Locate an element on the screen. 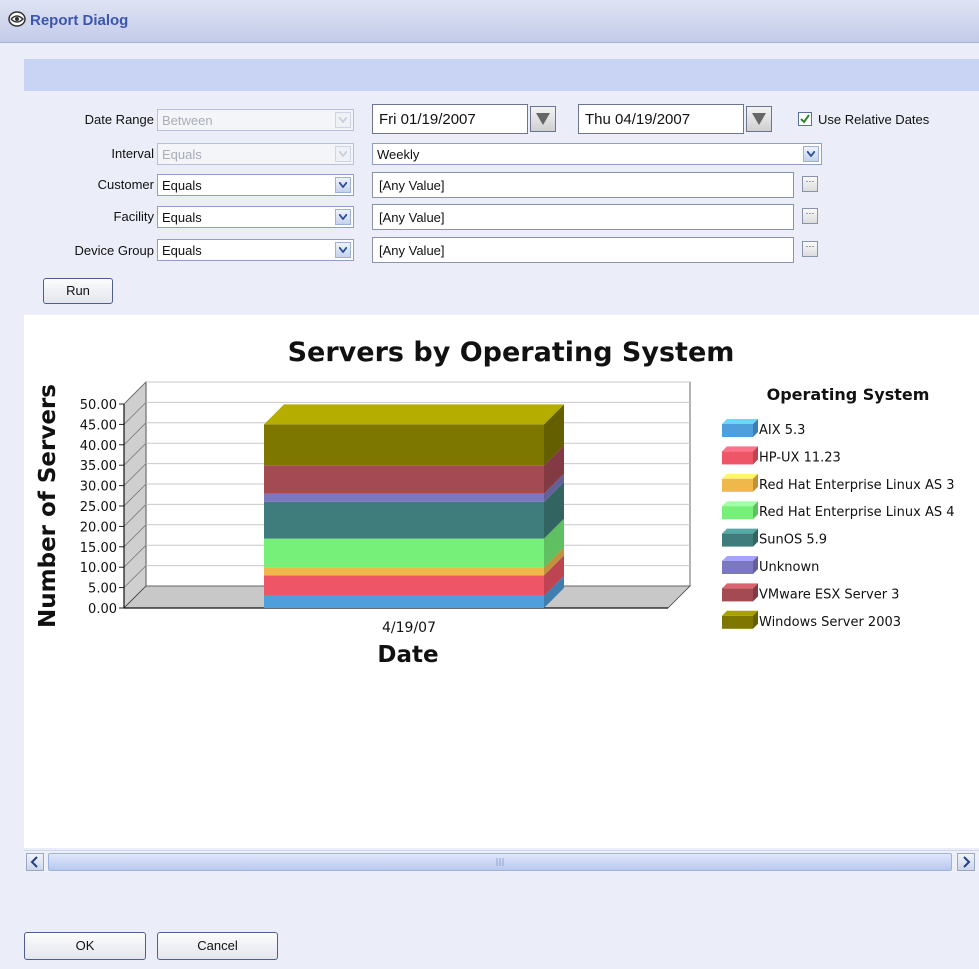  legend-title: Operating System is located at coordinates (848, 394).